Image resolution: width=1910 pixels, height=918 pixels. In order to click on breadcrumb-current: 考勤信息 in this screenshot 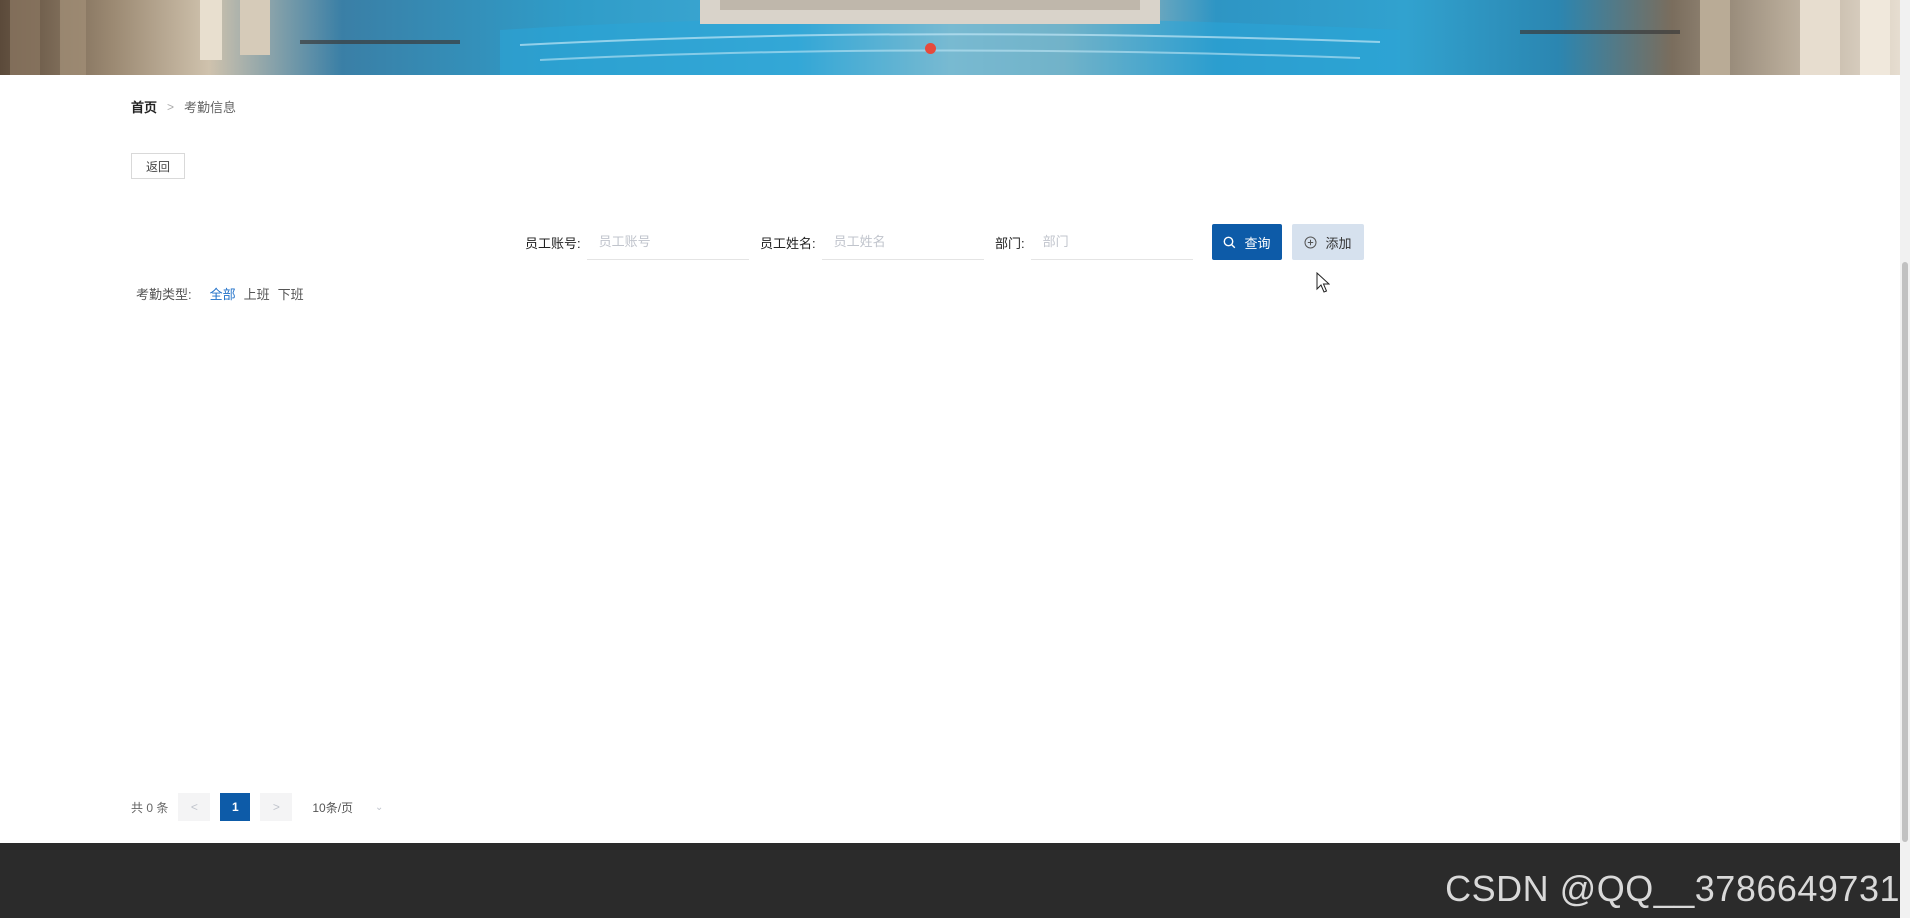, I will do `click(210, 107)`.